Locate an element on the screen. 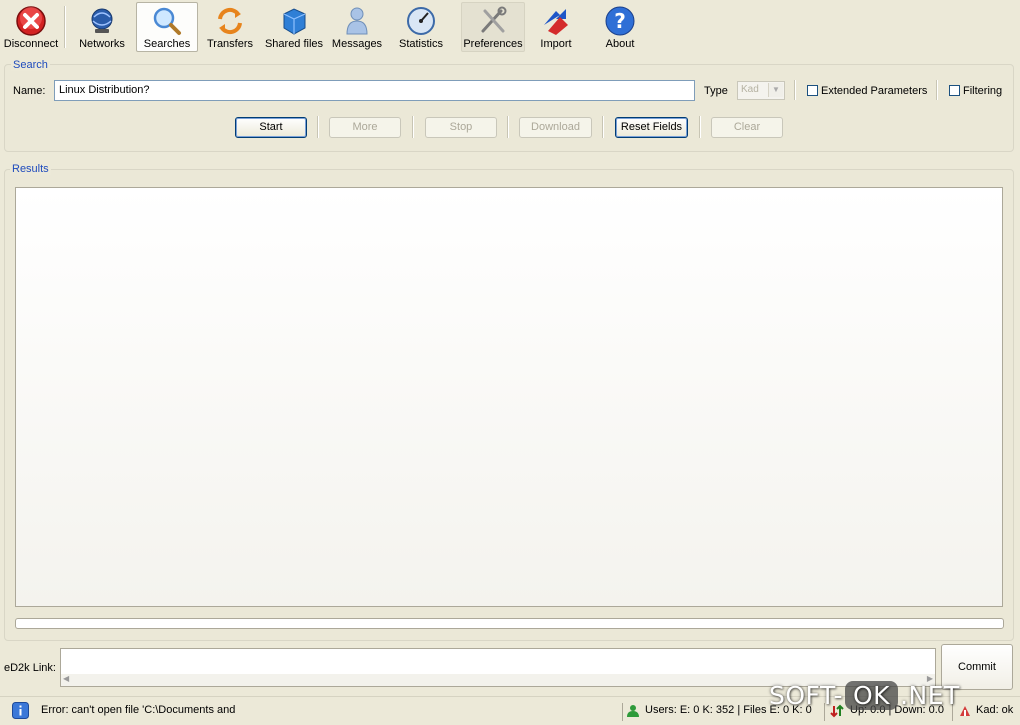 The image size is (1020, 725). statistics-label: Statistics is located at coordinates (420, 44).